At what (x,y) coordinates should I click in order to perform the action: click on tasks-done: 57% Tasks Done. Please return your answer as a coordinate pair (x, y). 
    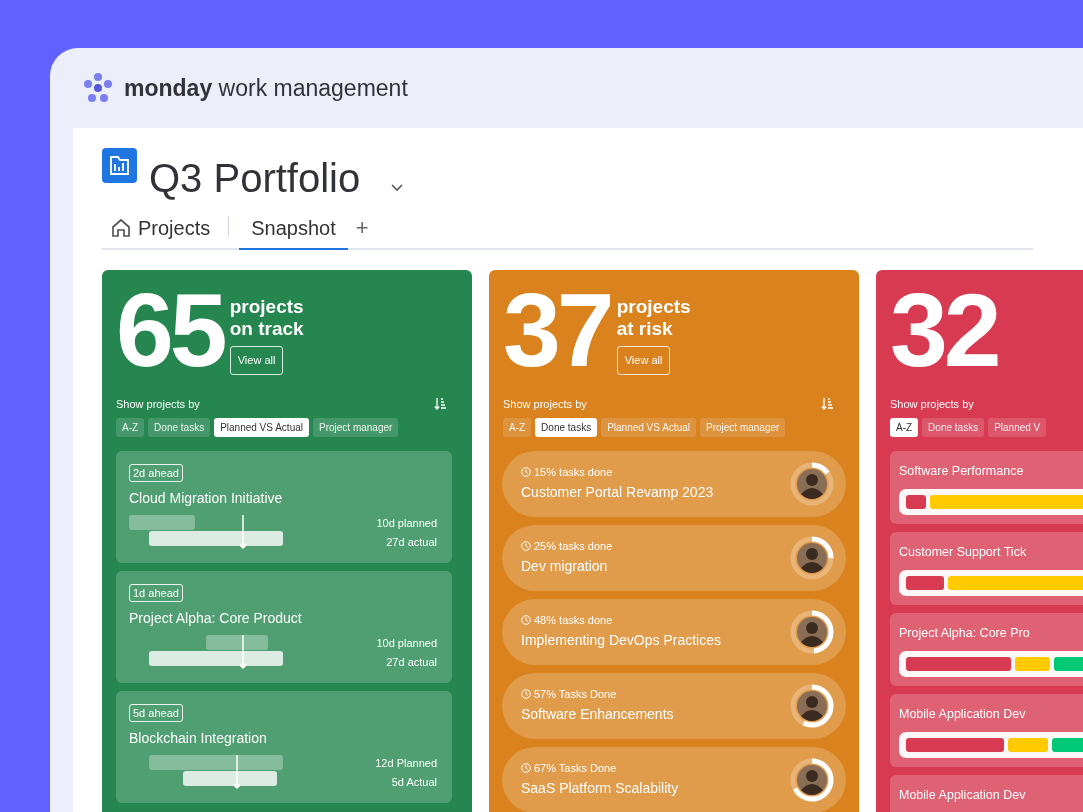
    Looking at the image, I should click on (575, 694).